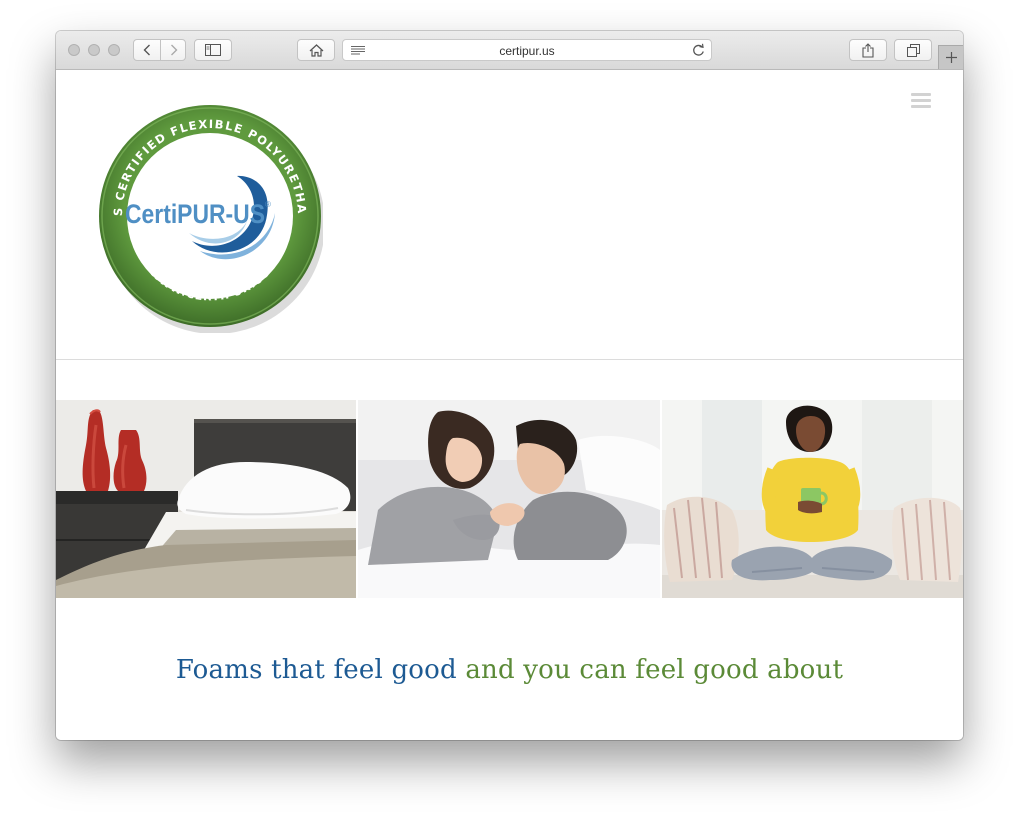 The image size is (1019, 820). I want to click on sidebar-button, so click(213, 50).